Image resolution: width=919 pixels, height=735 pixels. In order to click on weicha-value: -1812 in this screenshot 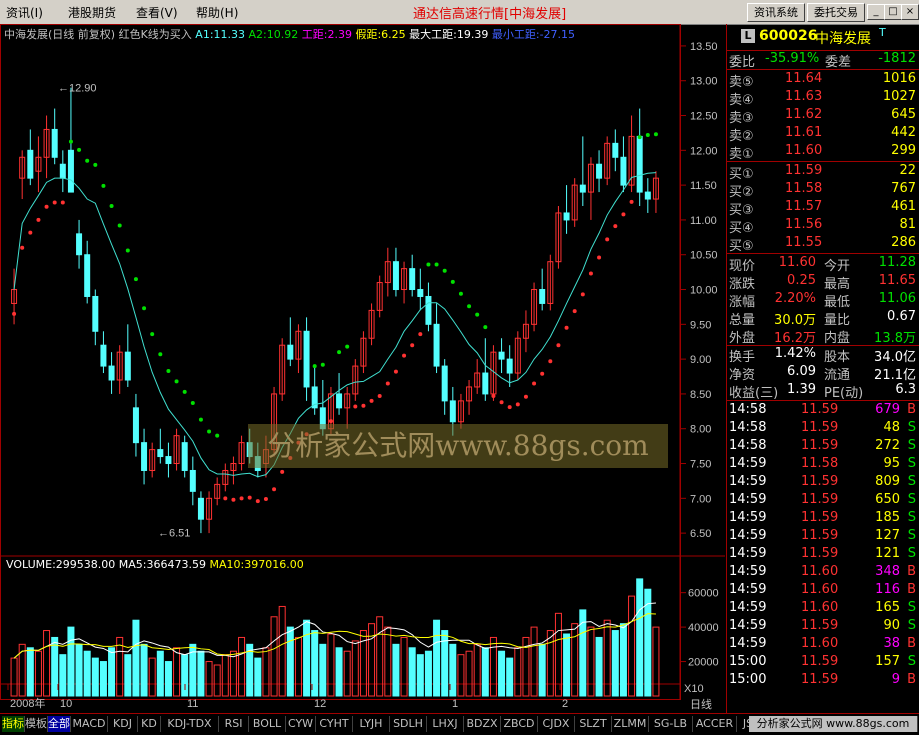, I will do `click(897, 58)`.